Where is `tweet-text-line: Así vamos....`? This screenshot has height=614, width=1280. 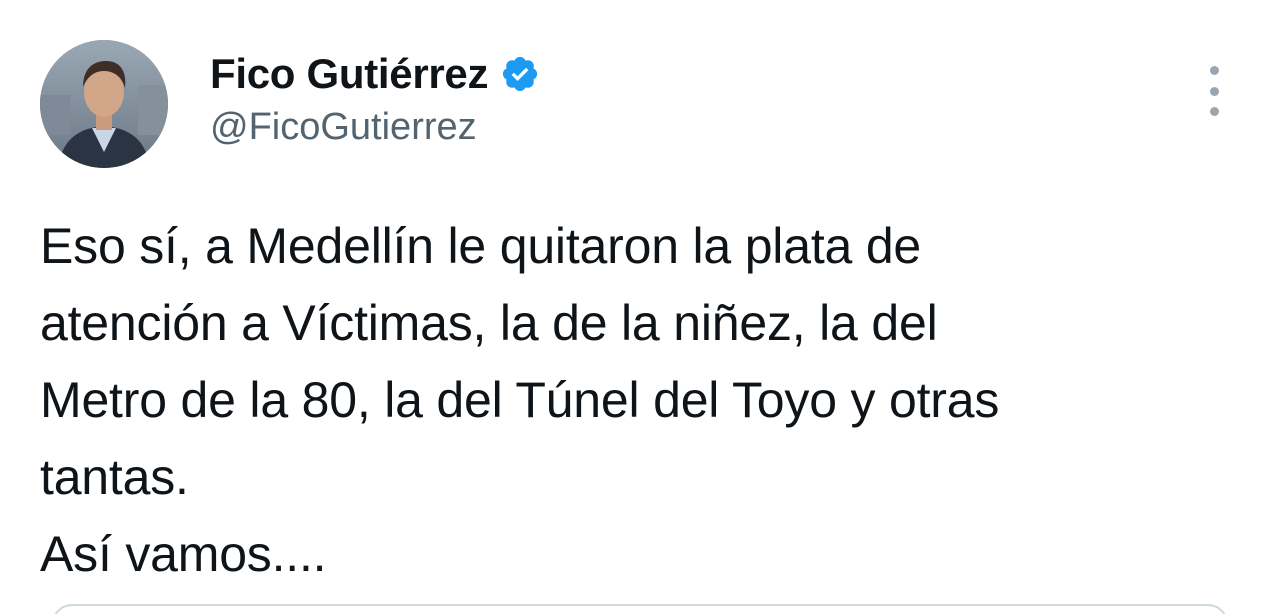 tweet-text-line: Así vamos.... is located at coordinates (183, 554).